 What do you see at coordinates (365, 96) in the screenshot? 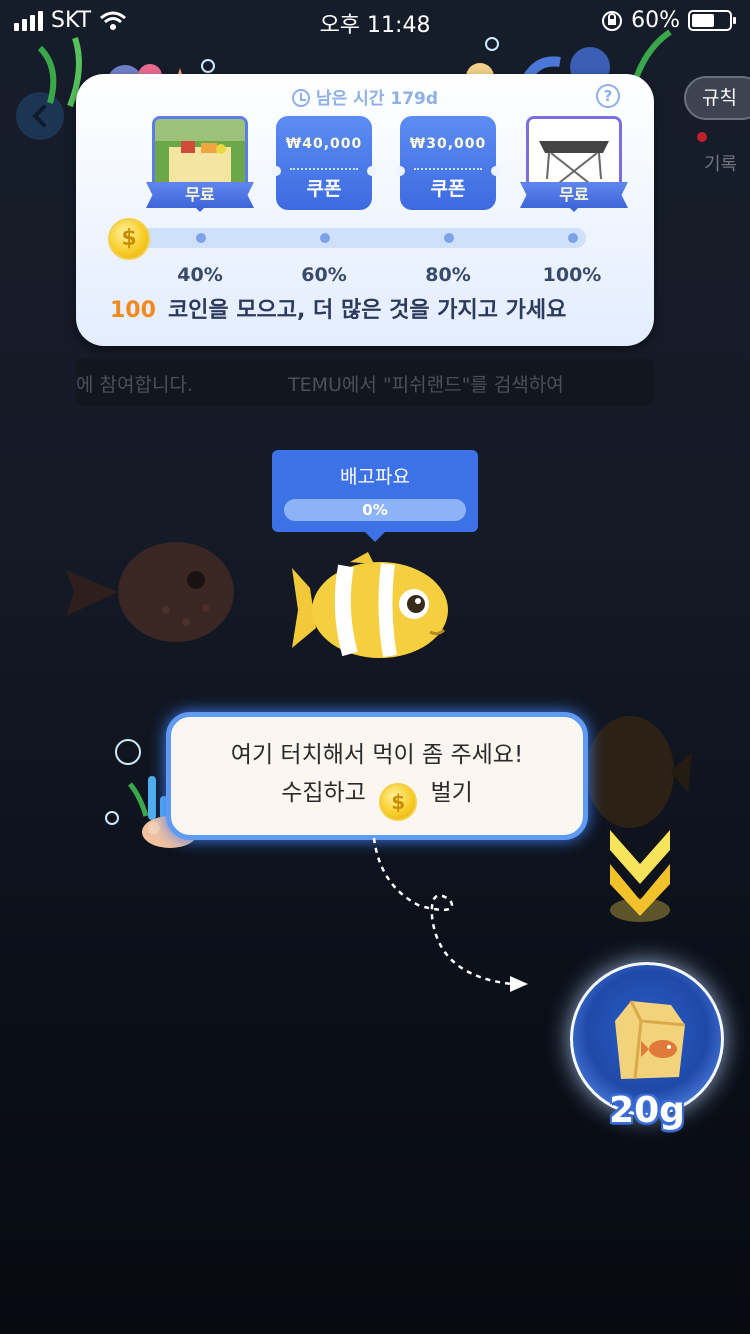
I see `remaining-time: 남은 시간 179d` at bounding box center [365, 96].